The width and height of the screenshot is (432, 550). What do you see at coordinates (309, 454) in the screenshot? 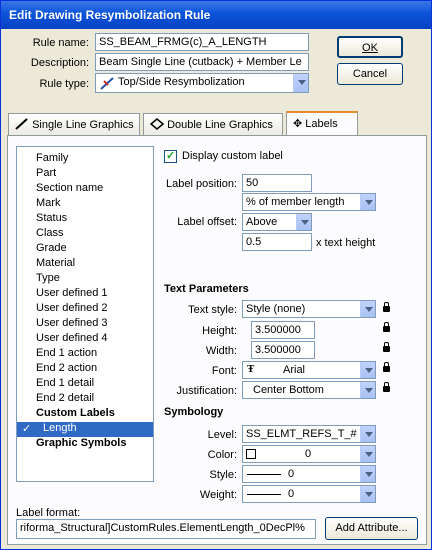
I see `color-select: 0` at bounding box center [309, 454].